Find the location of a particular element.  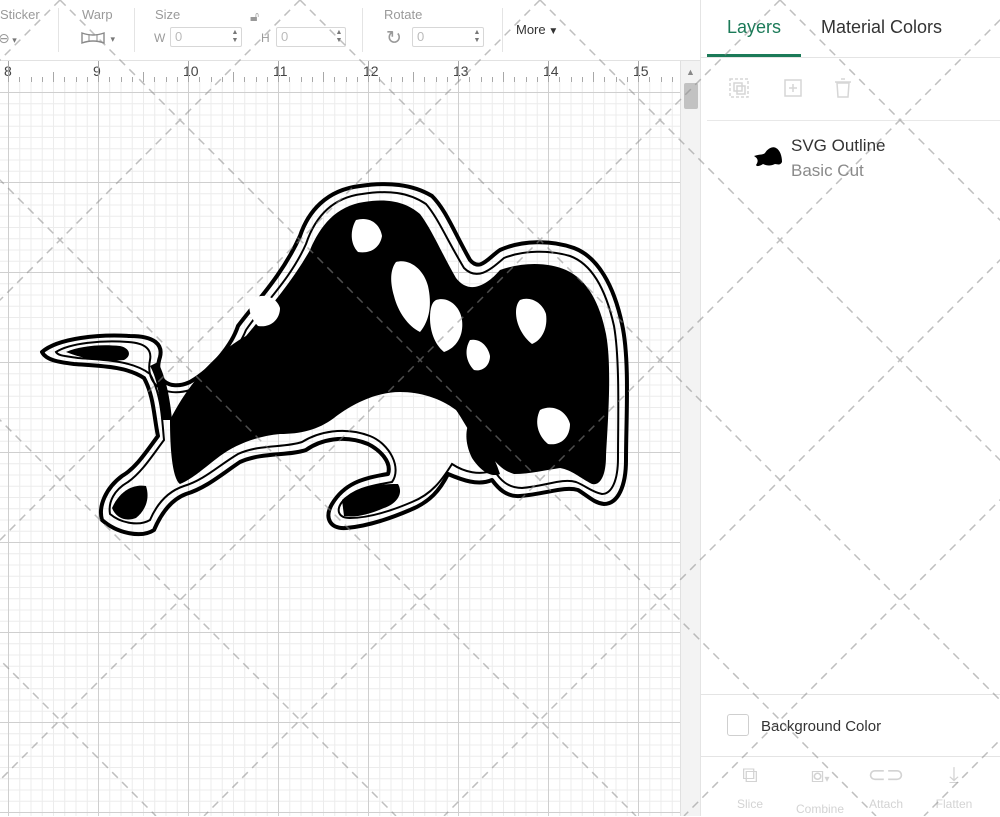

attach-button: ⊂⊃ Attach is located at coordinates (886, 786).